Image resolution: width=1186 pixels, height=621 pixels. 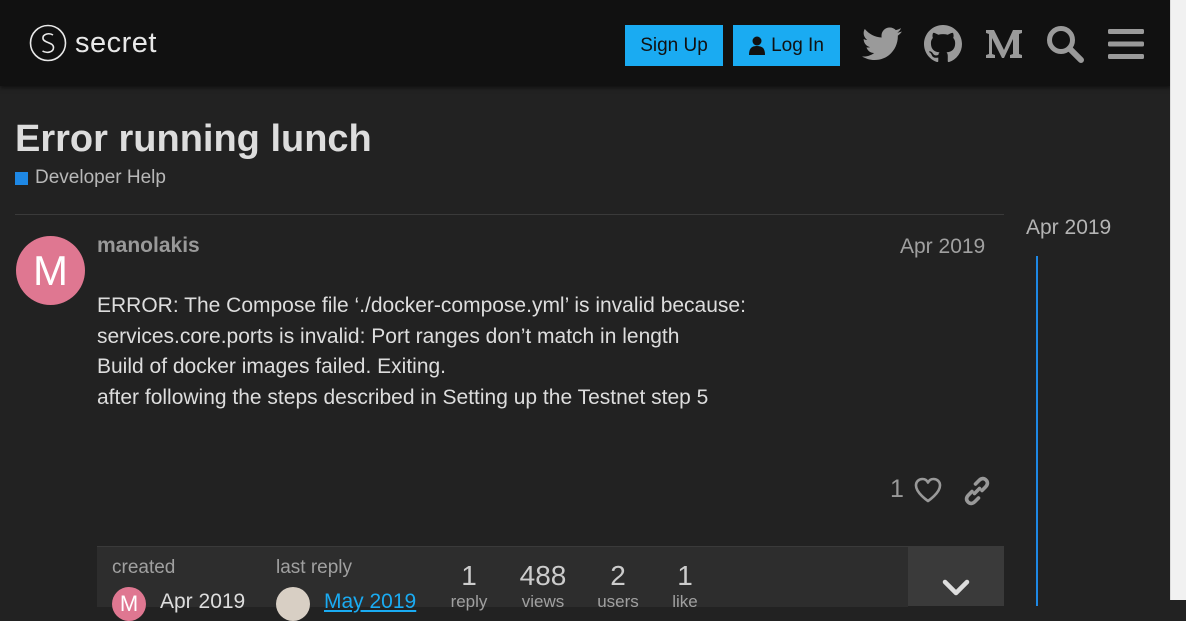 I want to click on created-label: created, so click(x=144, y=567).